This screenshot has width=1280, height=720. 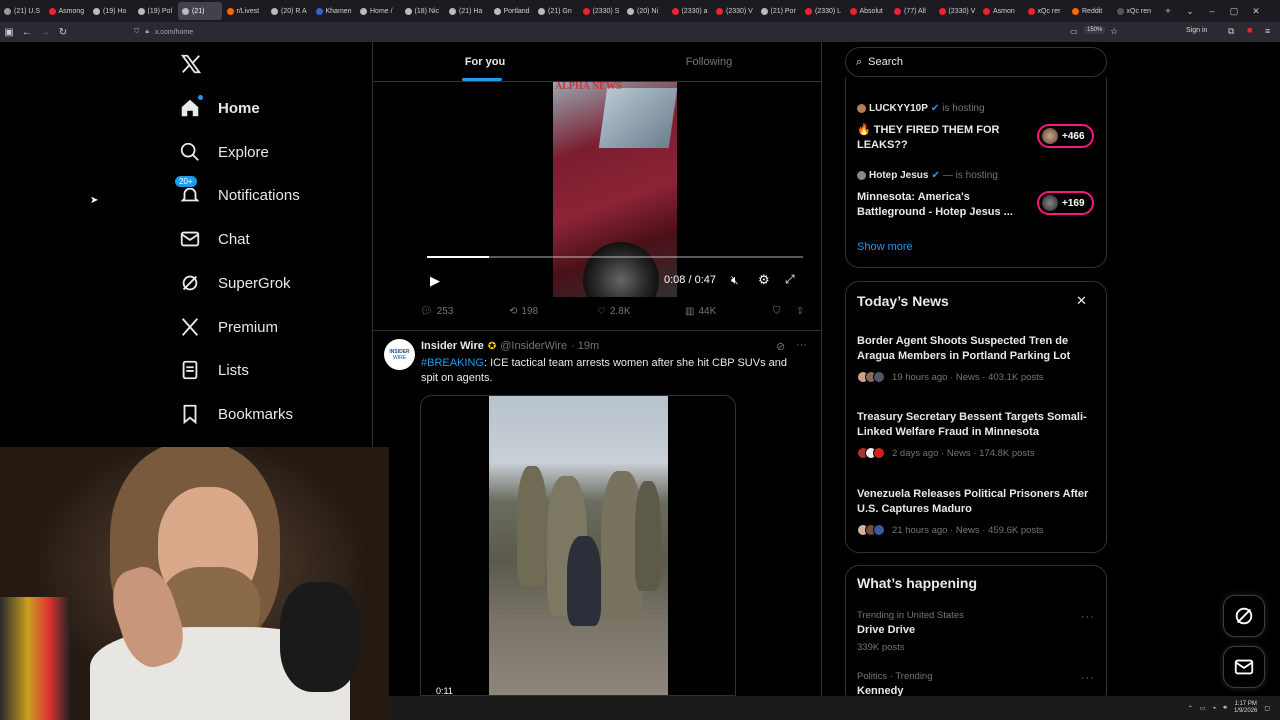 I want to click on forward-icon: →, so click(x=45, y=32).